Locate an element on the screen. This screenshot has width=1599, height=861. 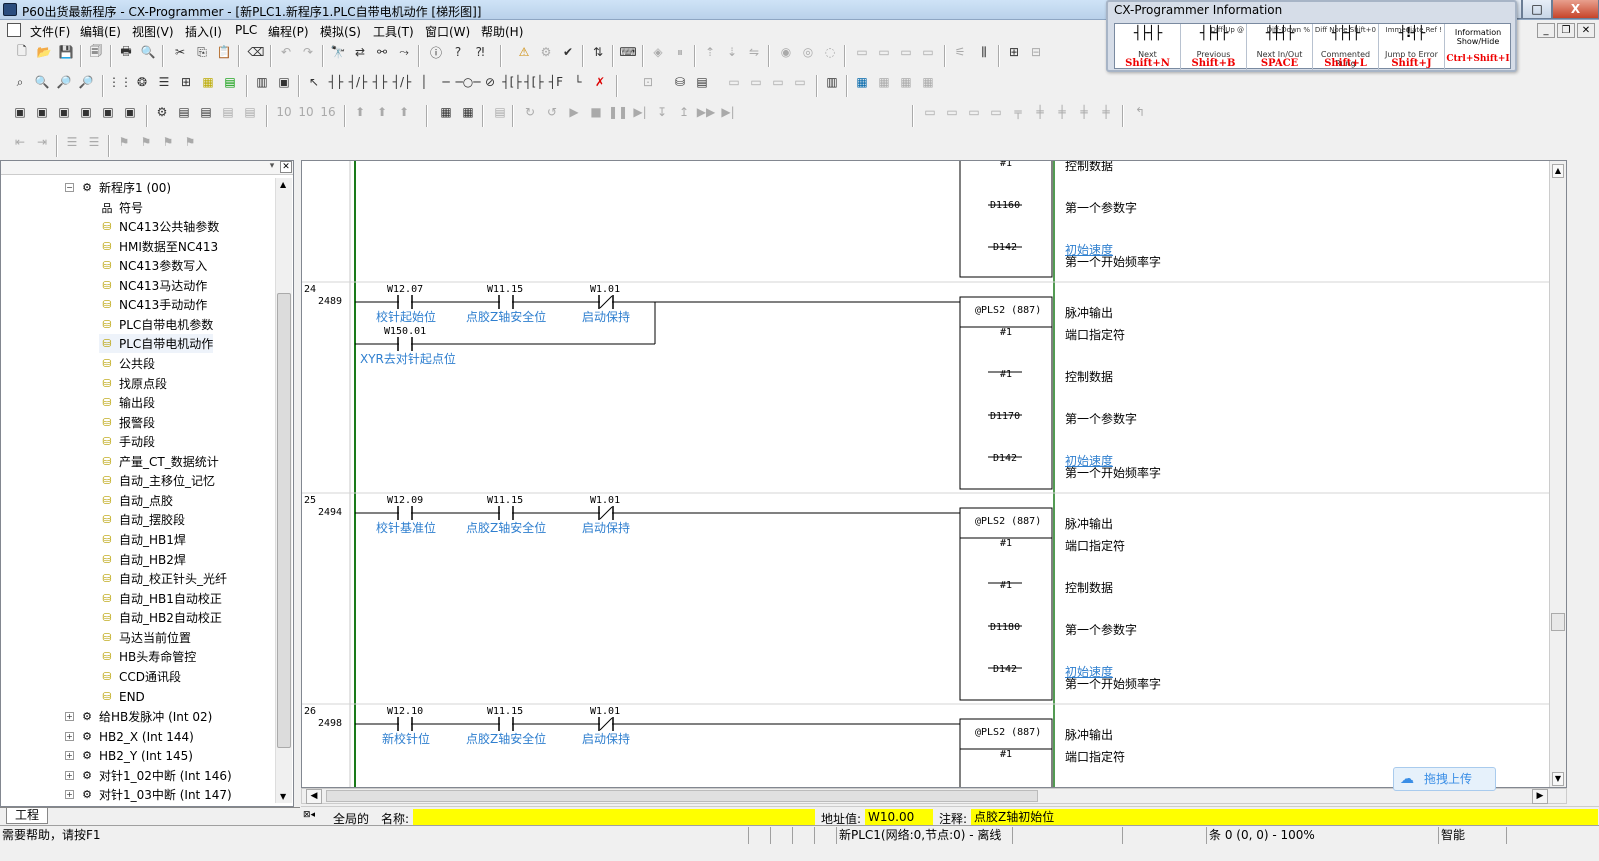
tree-section: ⛁ 自动_主移位_记忆 is located at coordinates (157, 480).